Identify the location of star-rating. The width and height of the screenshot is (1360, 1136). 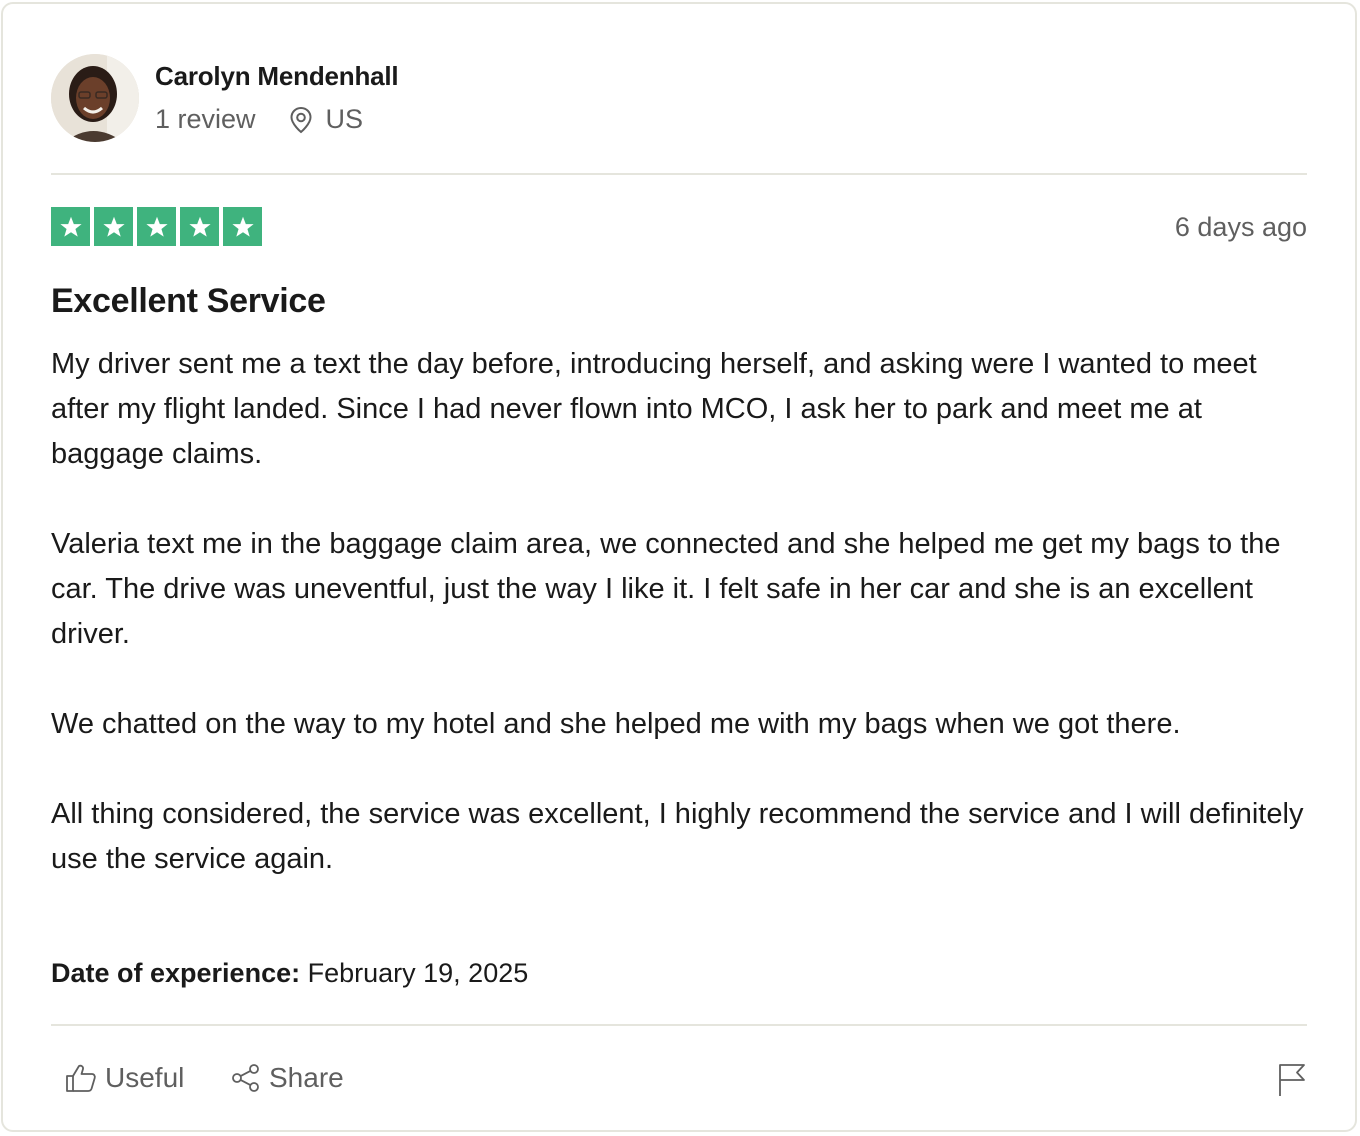
(158, 226).